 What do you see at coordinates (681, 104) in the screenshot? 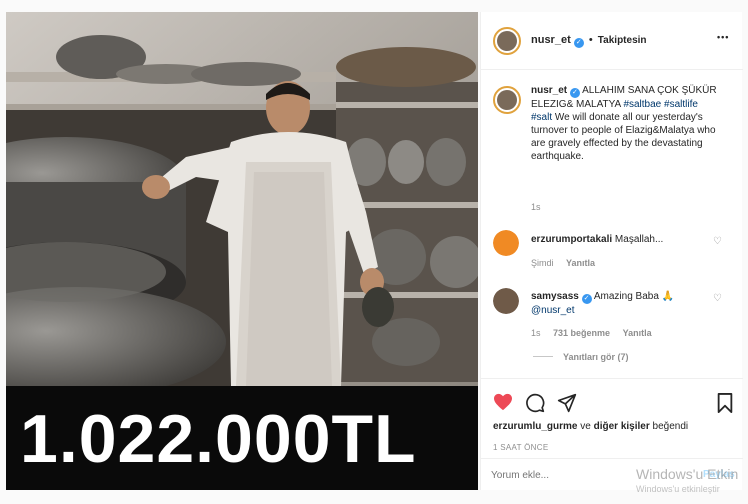
I see `hashtag-saltlife: #saltlife` at bounding box center [681, 104].